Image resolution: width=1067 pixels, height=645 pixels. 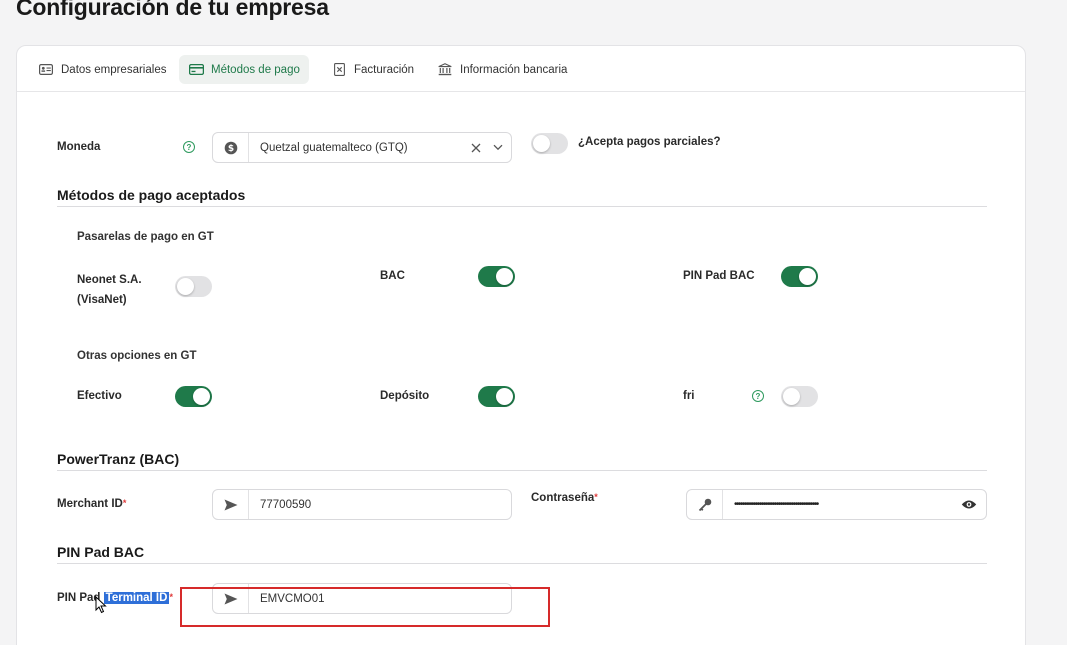 What do you see at coordinates (118, 459) in the screenshot?
I see `powertranz-title: PowerTranz (BAC)` at bounding box center [118, 459].